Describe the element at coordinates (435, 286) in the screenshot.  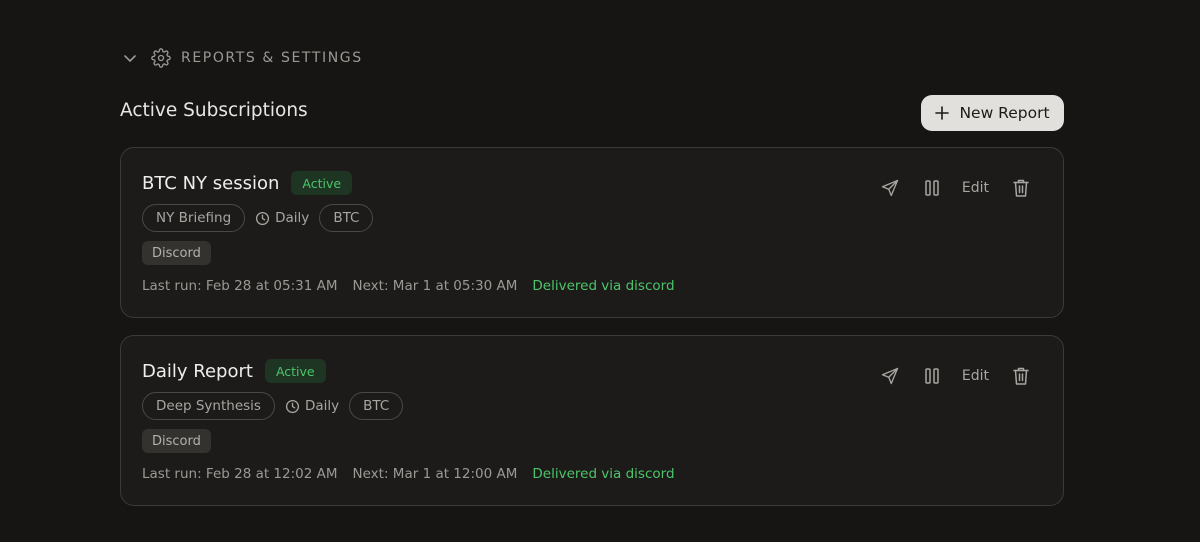
I see `next-run: Next: Mar 1 at 05:30 AM` at that location.